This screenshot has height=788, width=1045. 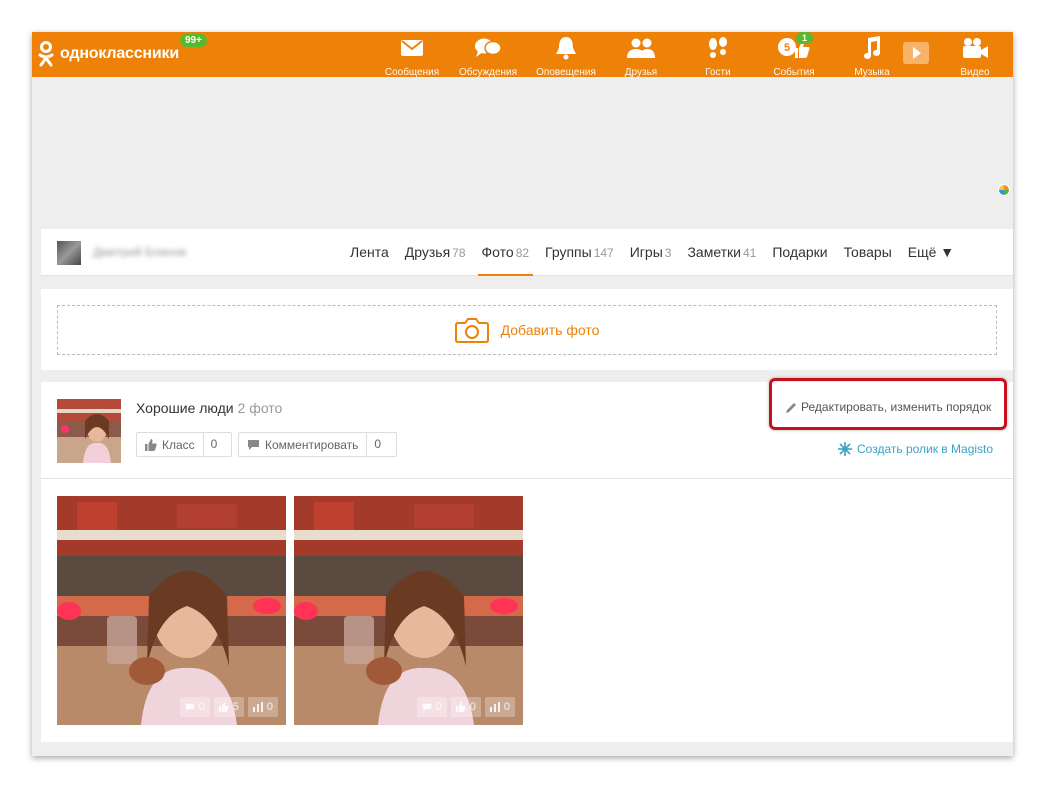 What do you see at coordinates (89, 431) in the screenshot?
I see `album-cover` at bounding box center [89, 431].